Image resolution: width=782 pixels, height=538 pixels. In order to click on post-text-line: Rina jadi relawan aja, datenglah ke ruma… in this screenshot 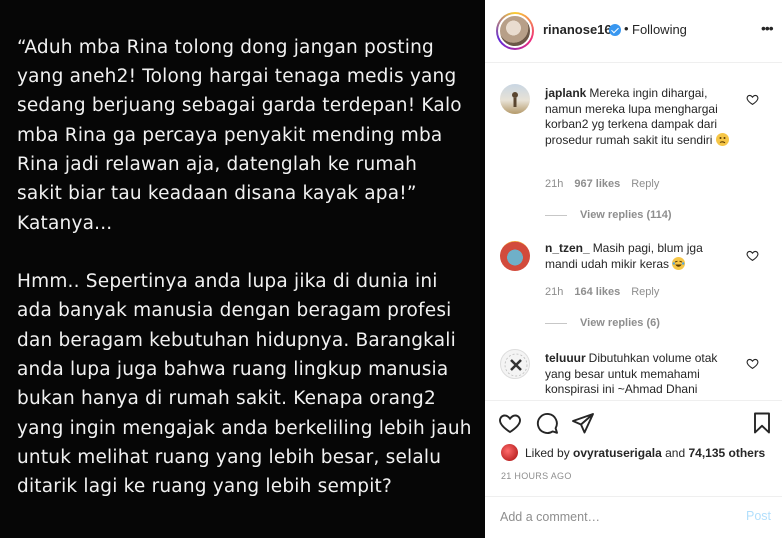, I will do `click(217, 164)`.